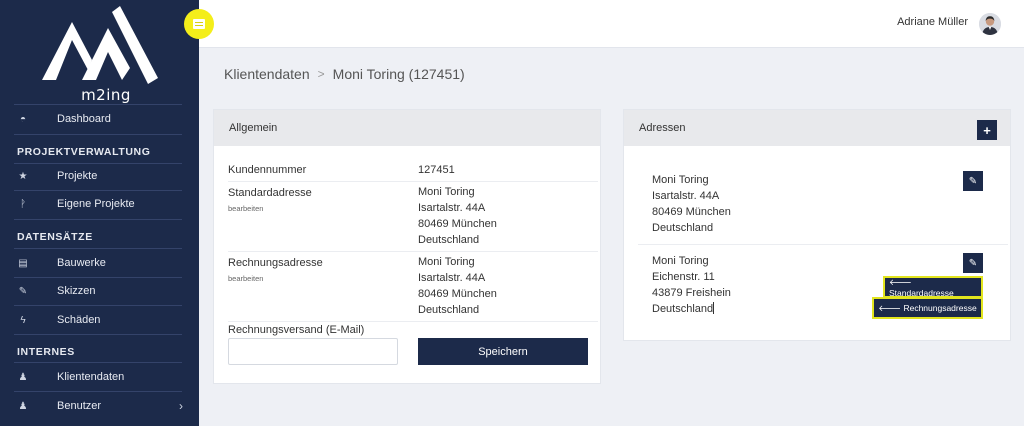  I want to click on add-address-button: +, so click(987, 130).